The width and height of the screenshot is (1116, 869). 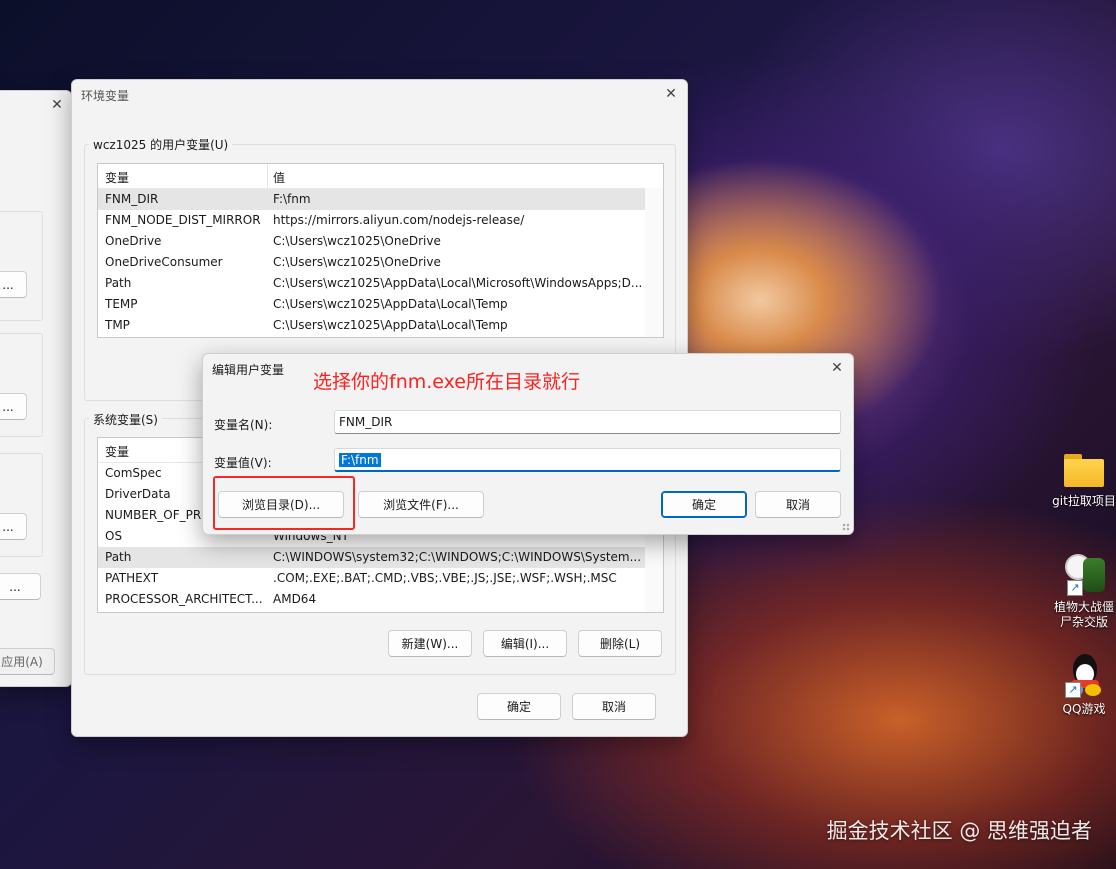 I want to click on variable-name-label: 变量名(N):, so click(x=243, y=425).